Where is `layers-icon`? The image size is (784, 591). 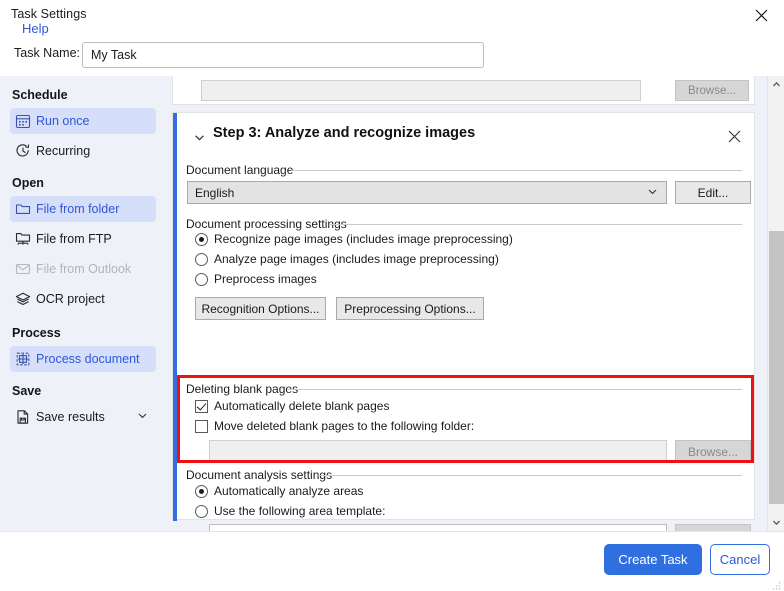
layers-icon is located at coordinates (23, 299).